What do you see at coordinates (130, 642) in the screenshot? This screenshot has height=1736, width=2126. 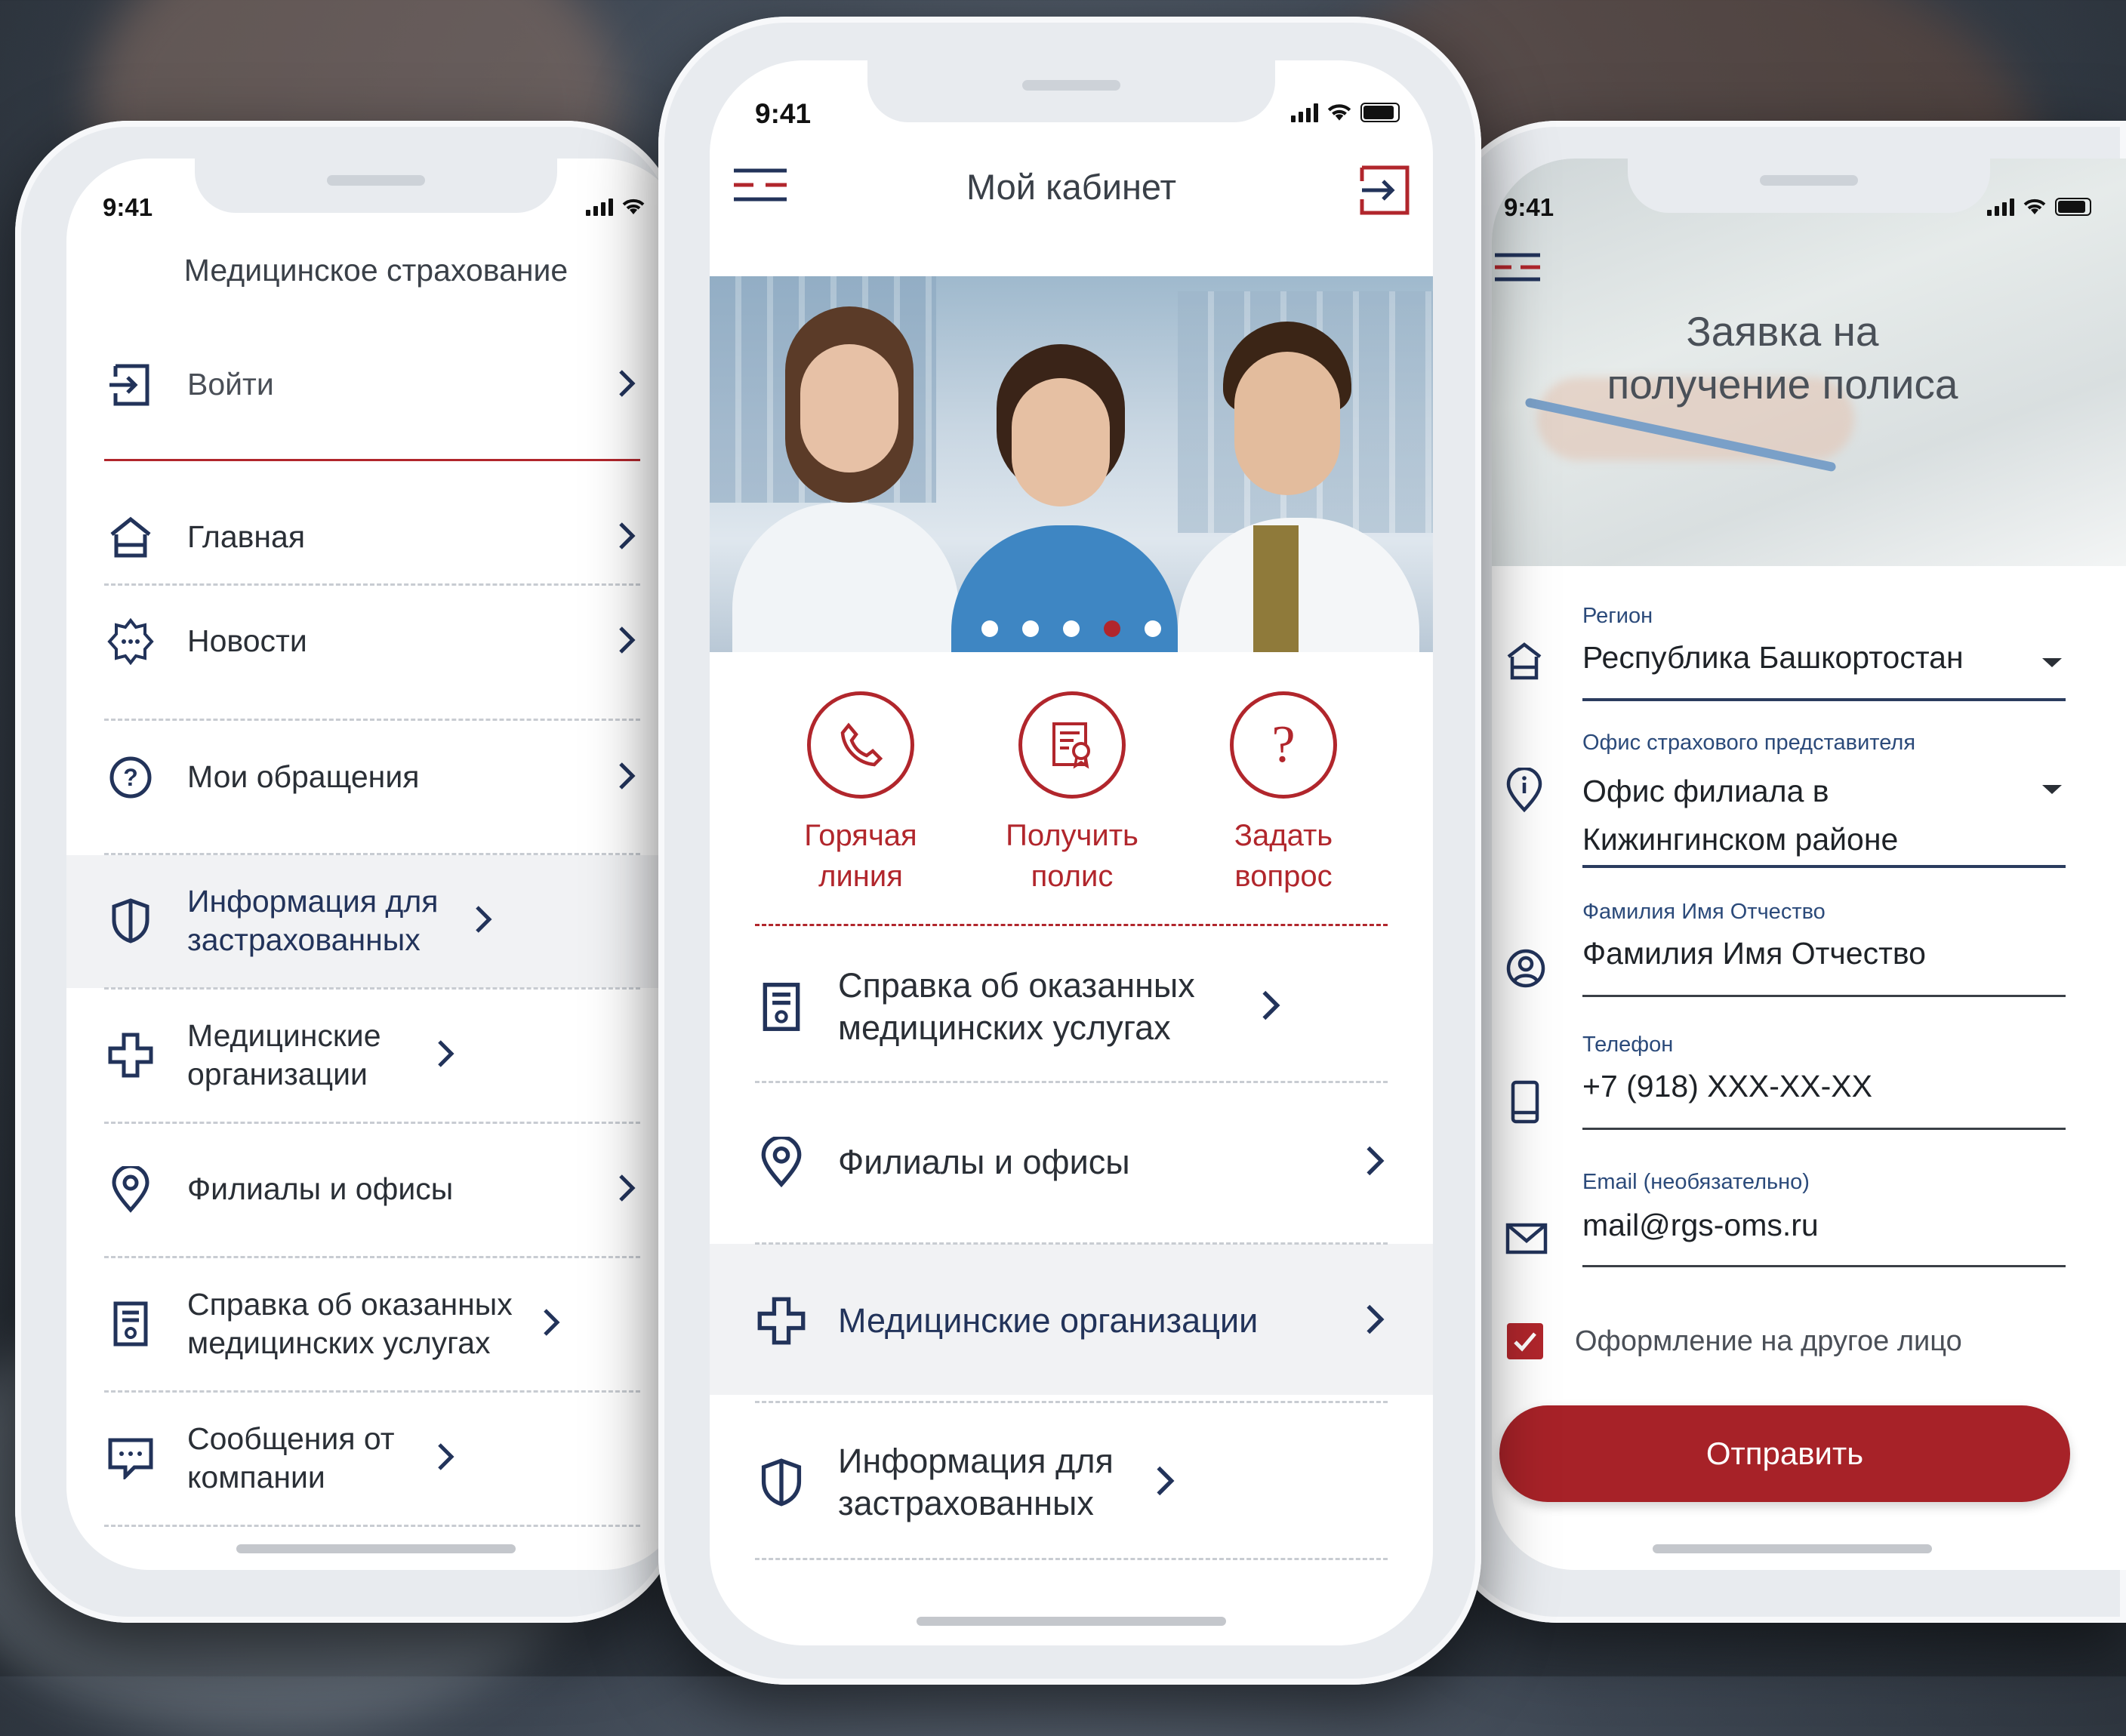 I see `news-icon` at bounding box center [130, 642].